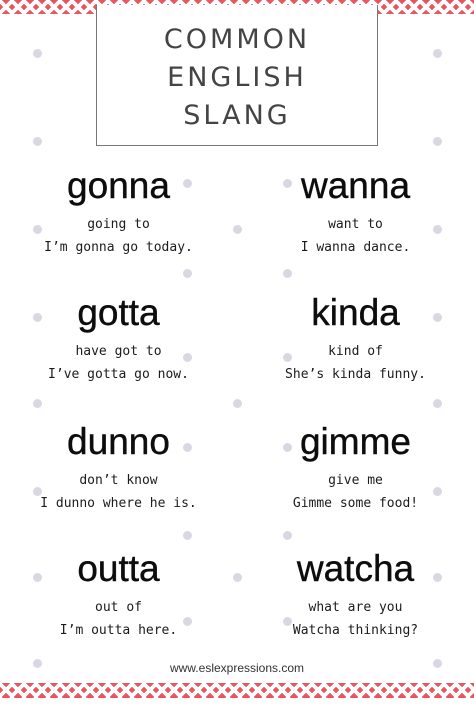 The height and width of the screenshot is (710, 474). What do you see at coordinates (355, 471) in the screenshot?
I see `slang-entry: gimme give me Gimme some food!` at bounding box center [355, 471].